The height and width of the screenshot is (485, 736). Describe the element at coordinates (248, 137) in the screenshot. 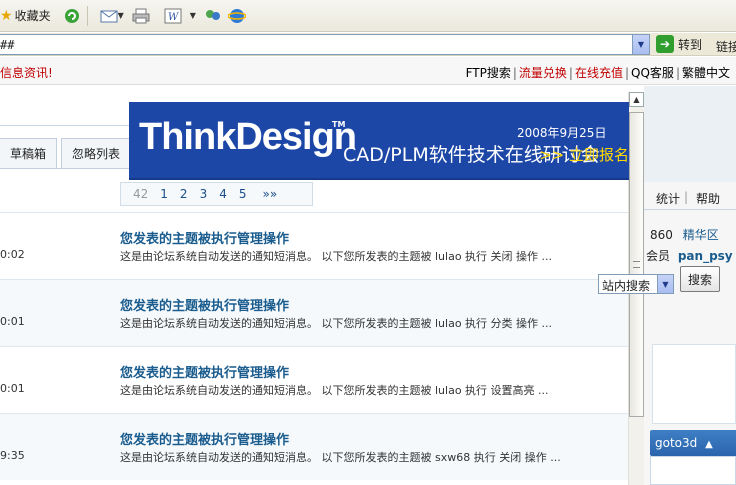

I see `banner-brand: ThinkDesign` at that location.